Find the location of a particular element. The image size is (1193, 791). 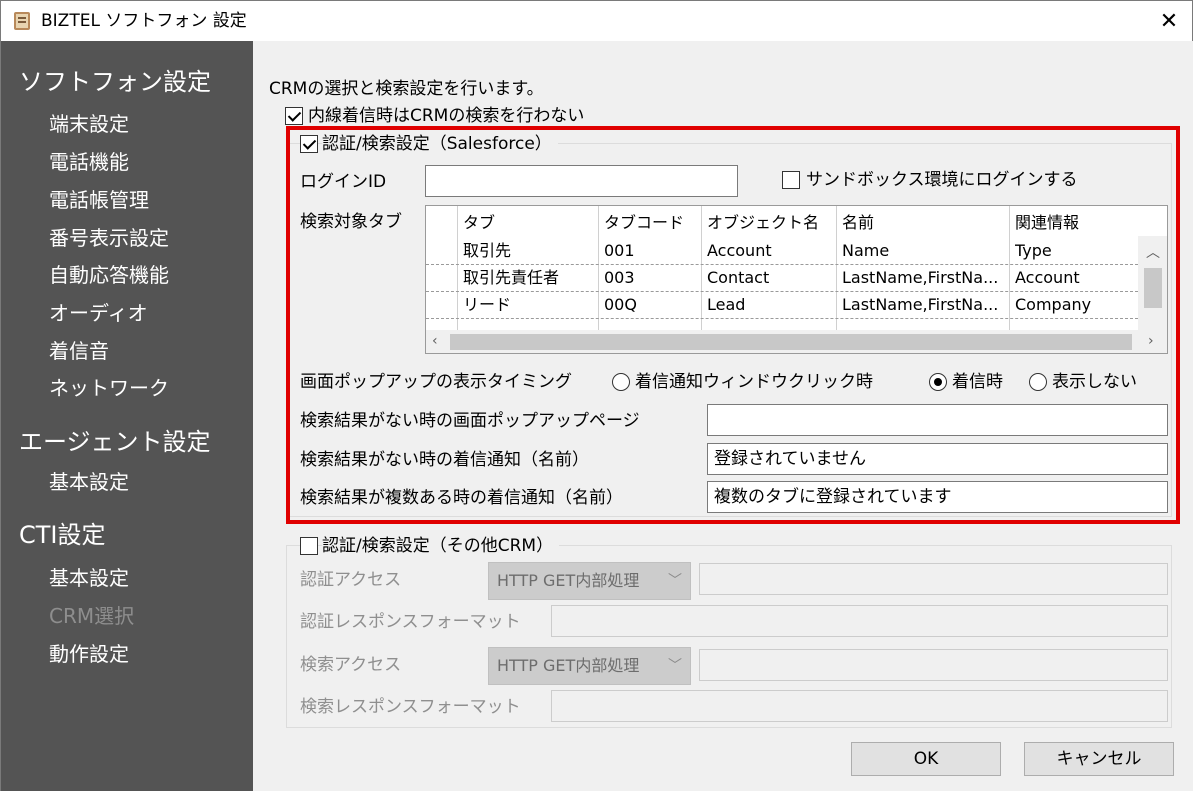

grid-cell: 取引先責任者 is located at coordinates (511, 278).